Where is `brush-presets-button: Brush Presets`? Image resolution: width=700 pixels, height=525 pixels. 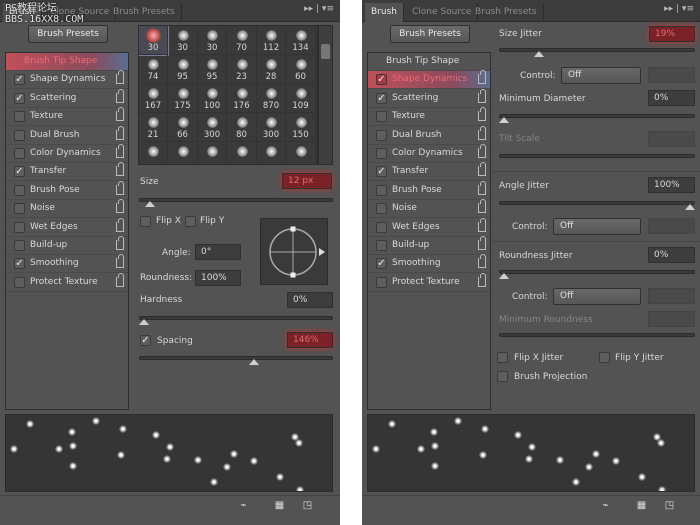
brush-presets-button: Brush Presets is located at coordinates (430, 34).